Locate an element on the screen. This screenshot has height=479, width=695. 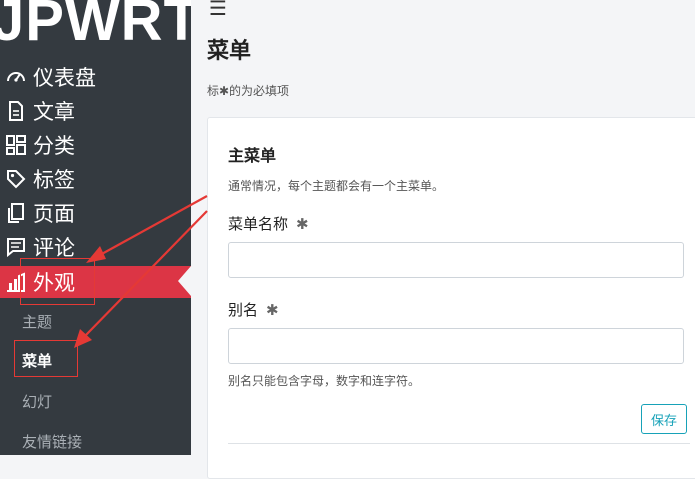
sidebar-item-pages: 页面 is located at coordinates (95, 213).